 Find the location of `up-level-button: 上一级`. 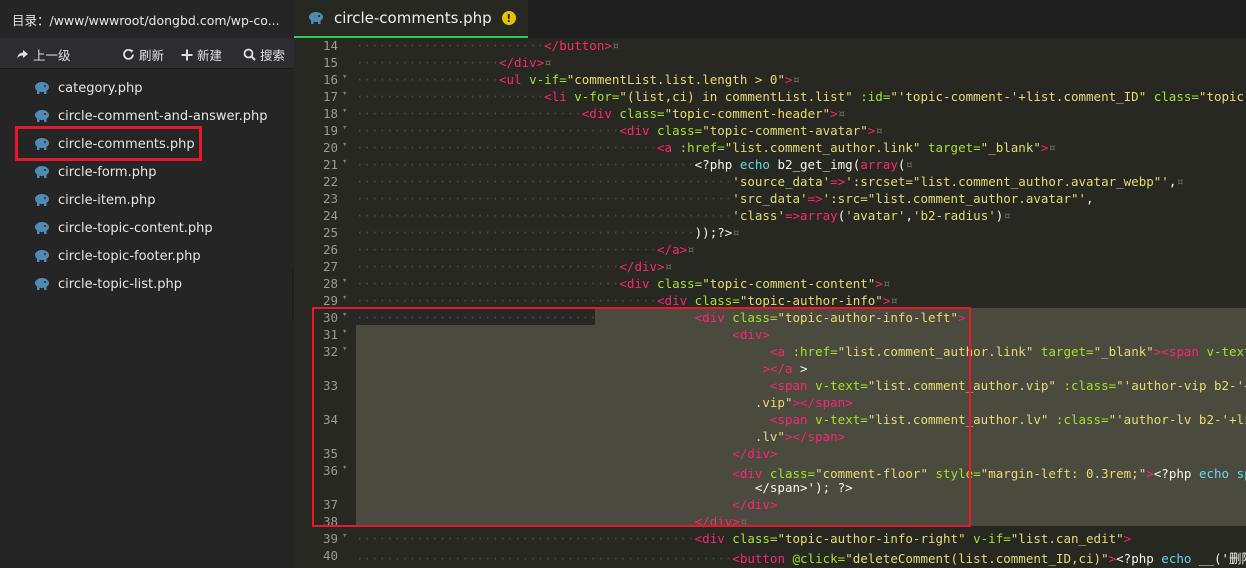

up-level-button: 上一级 is located at coordinates (43, 54).